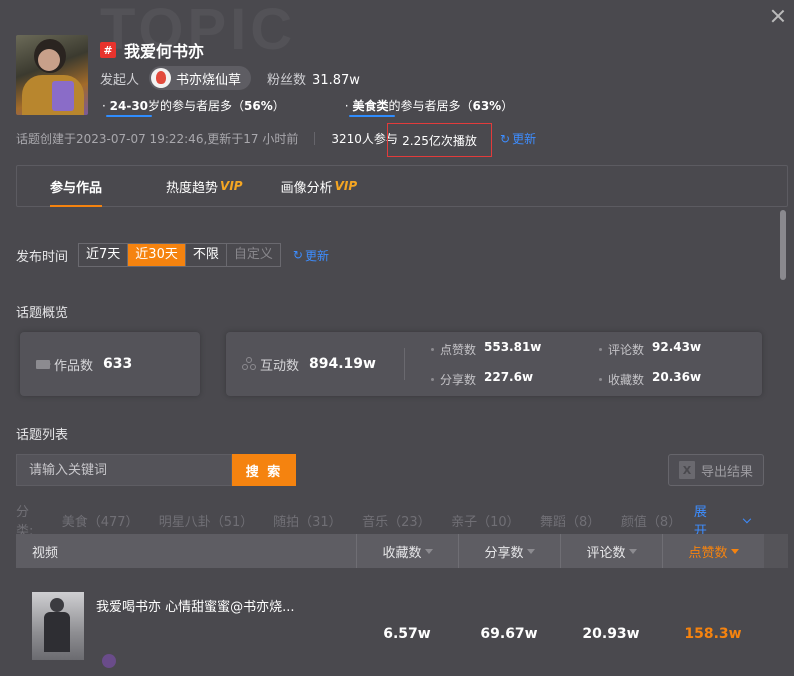 The height and width of the screenshot is (676, 794). Describe the element at coordinates (336, 80) in the screenshot. I see `fans-value: 31.87w` at that location.